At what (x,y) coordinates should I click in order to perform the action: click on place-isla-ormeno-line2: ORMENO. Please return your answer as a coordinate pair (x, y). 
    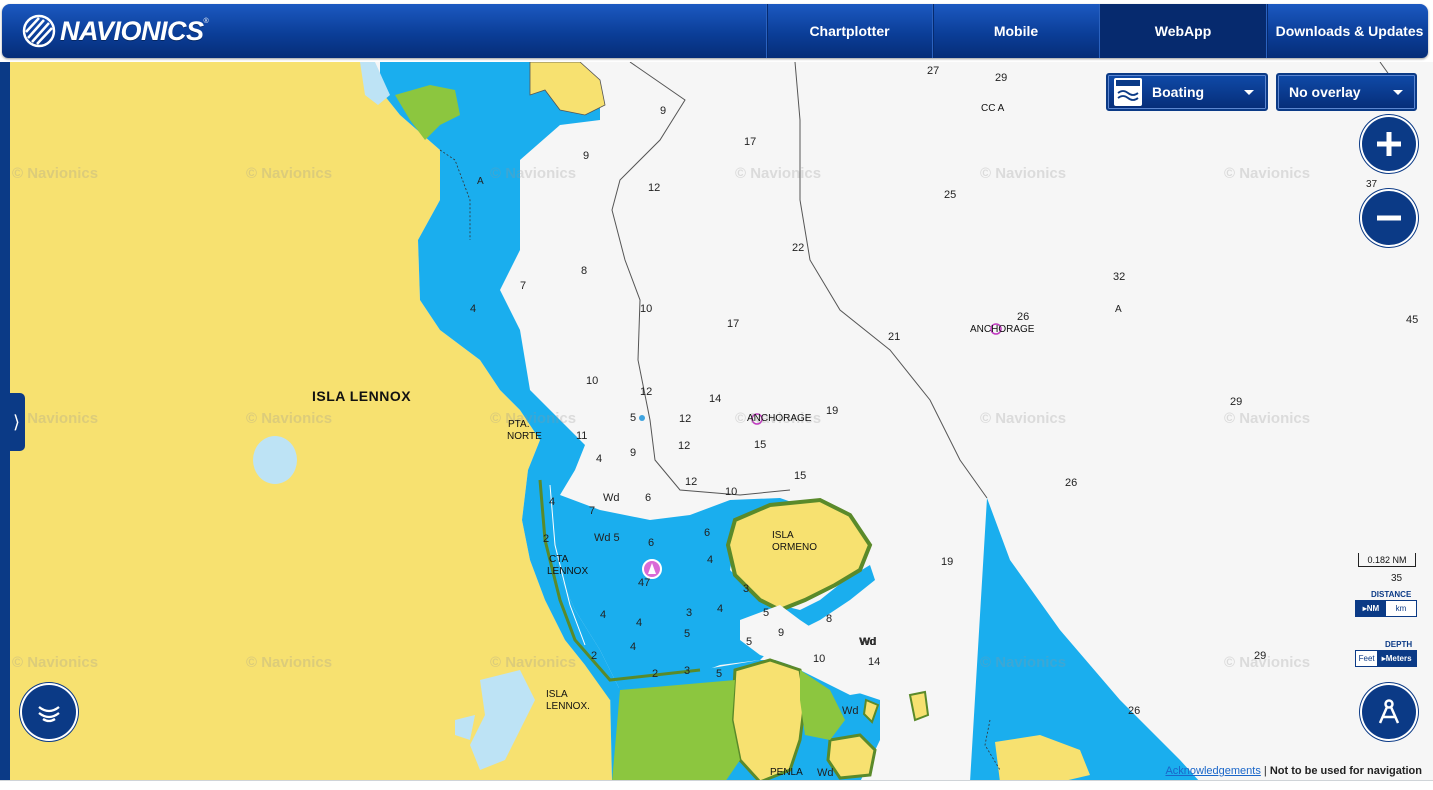
    Looking at the image, I should click on (794, 547).